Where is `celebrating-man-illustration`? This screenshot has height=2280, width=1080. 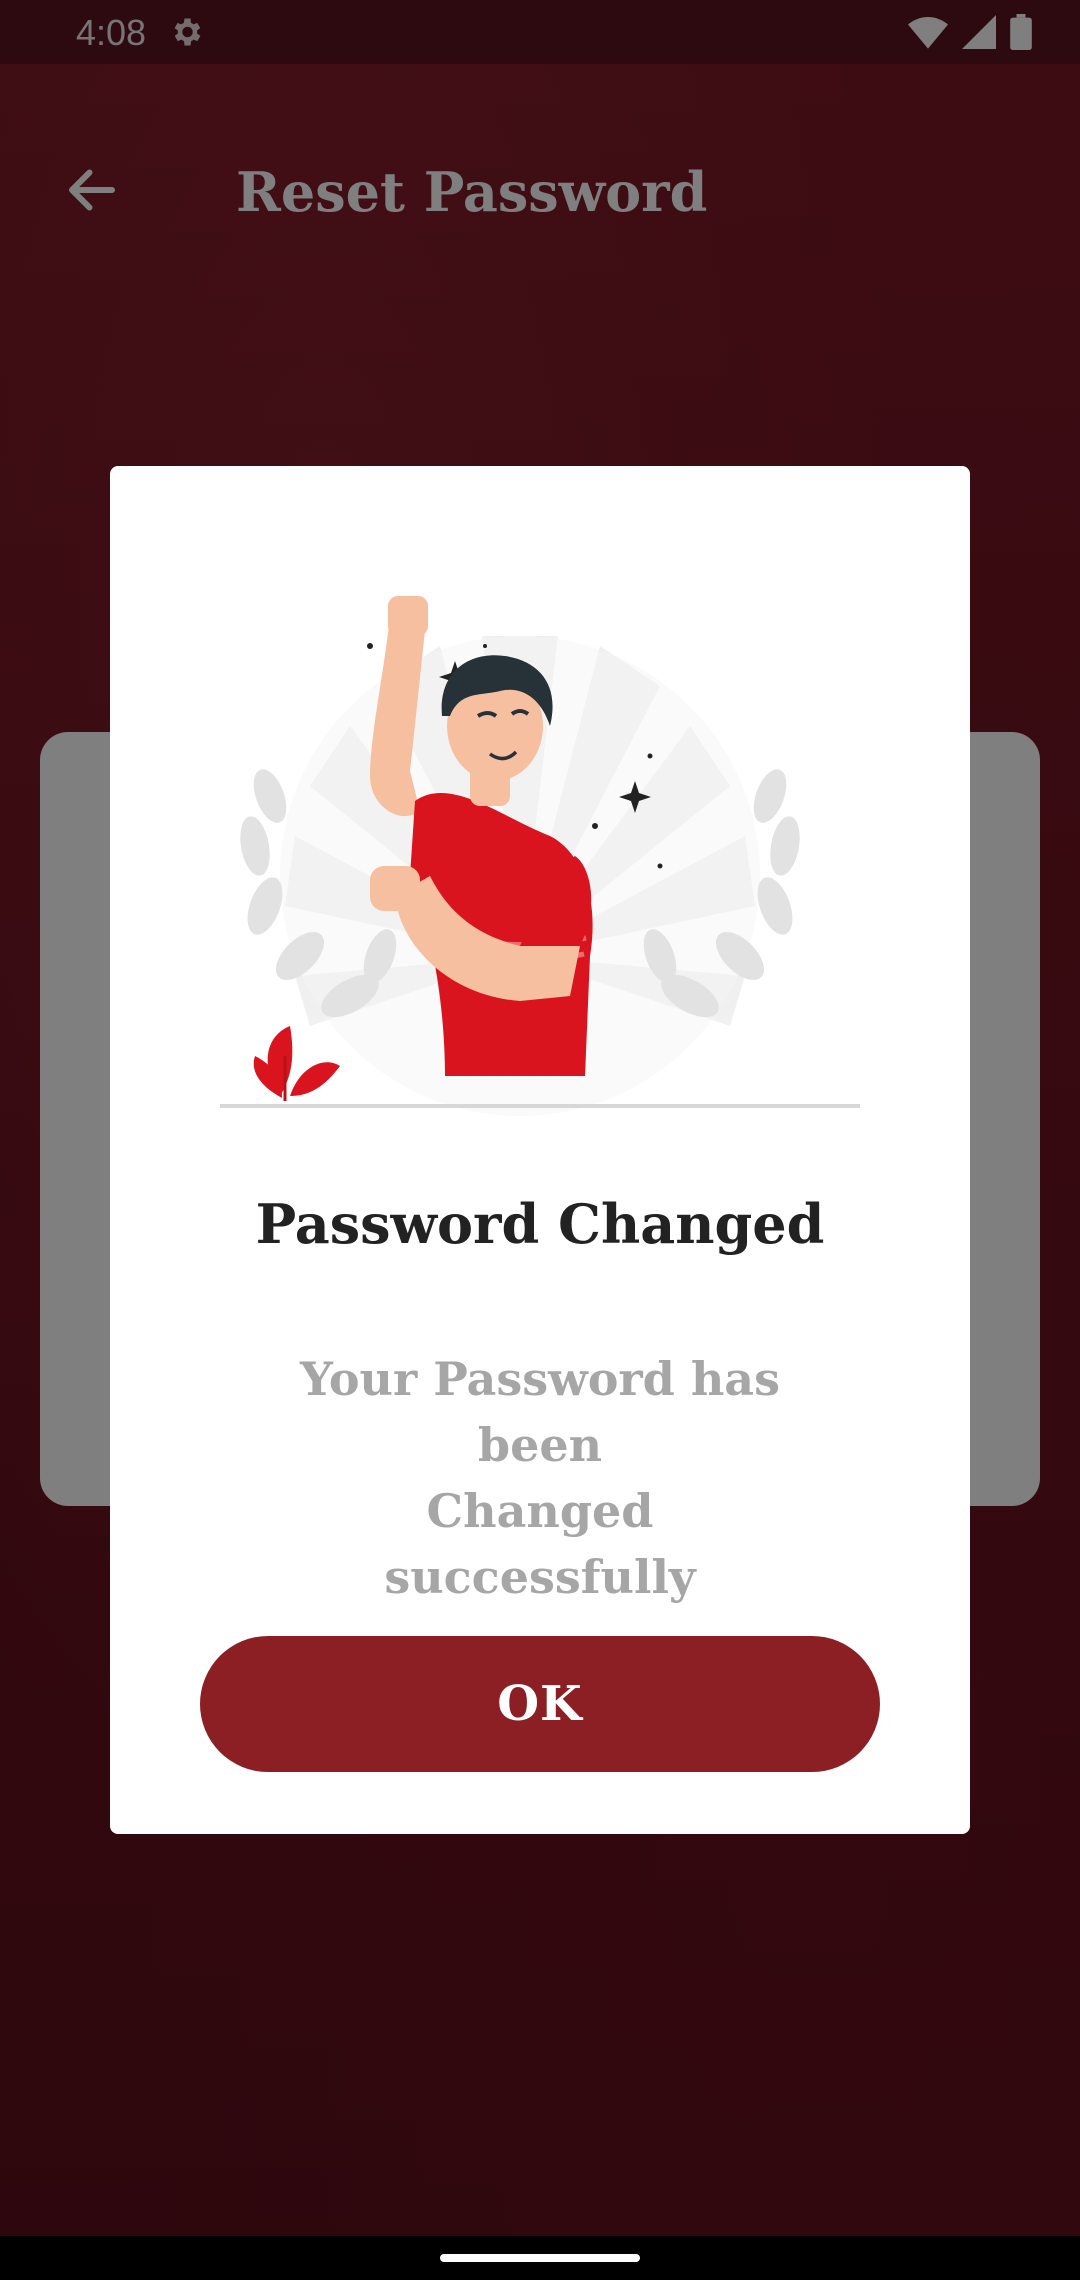 celebrating-man-illustration is located at coordinates (540, 856).